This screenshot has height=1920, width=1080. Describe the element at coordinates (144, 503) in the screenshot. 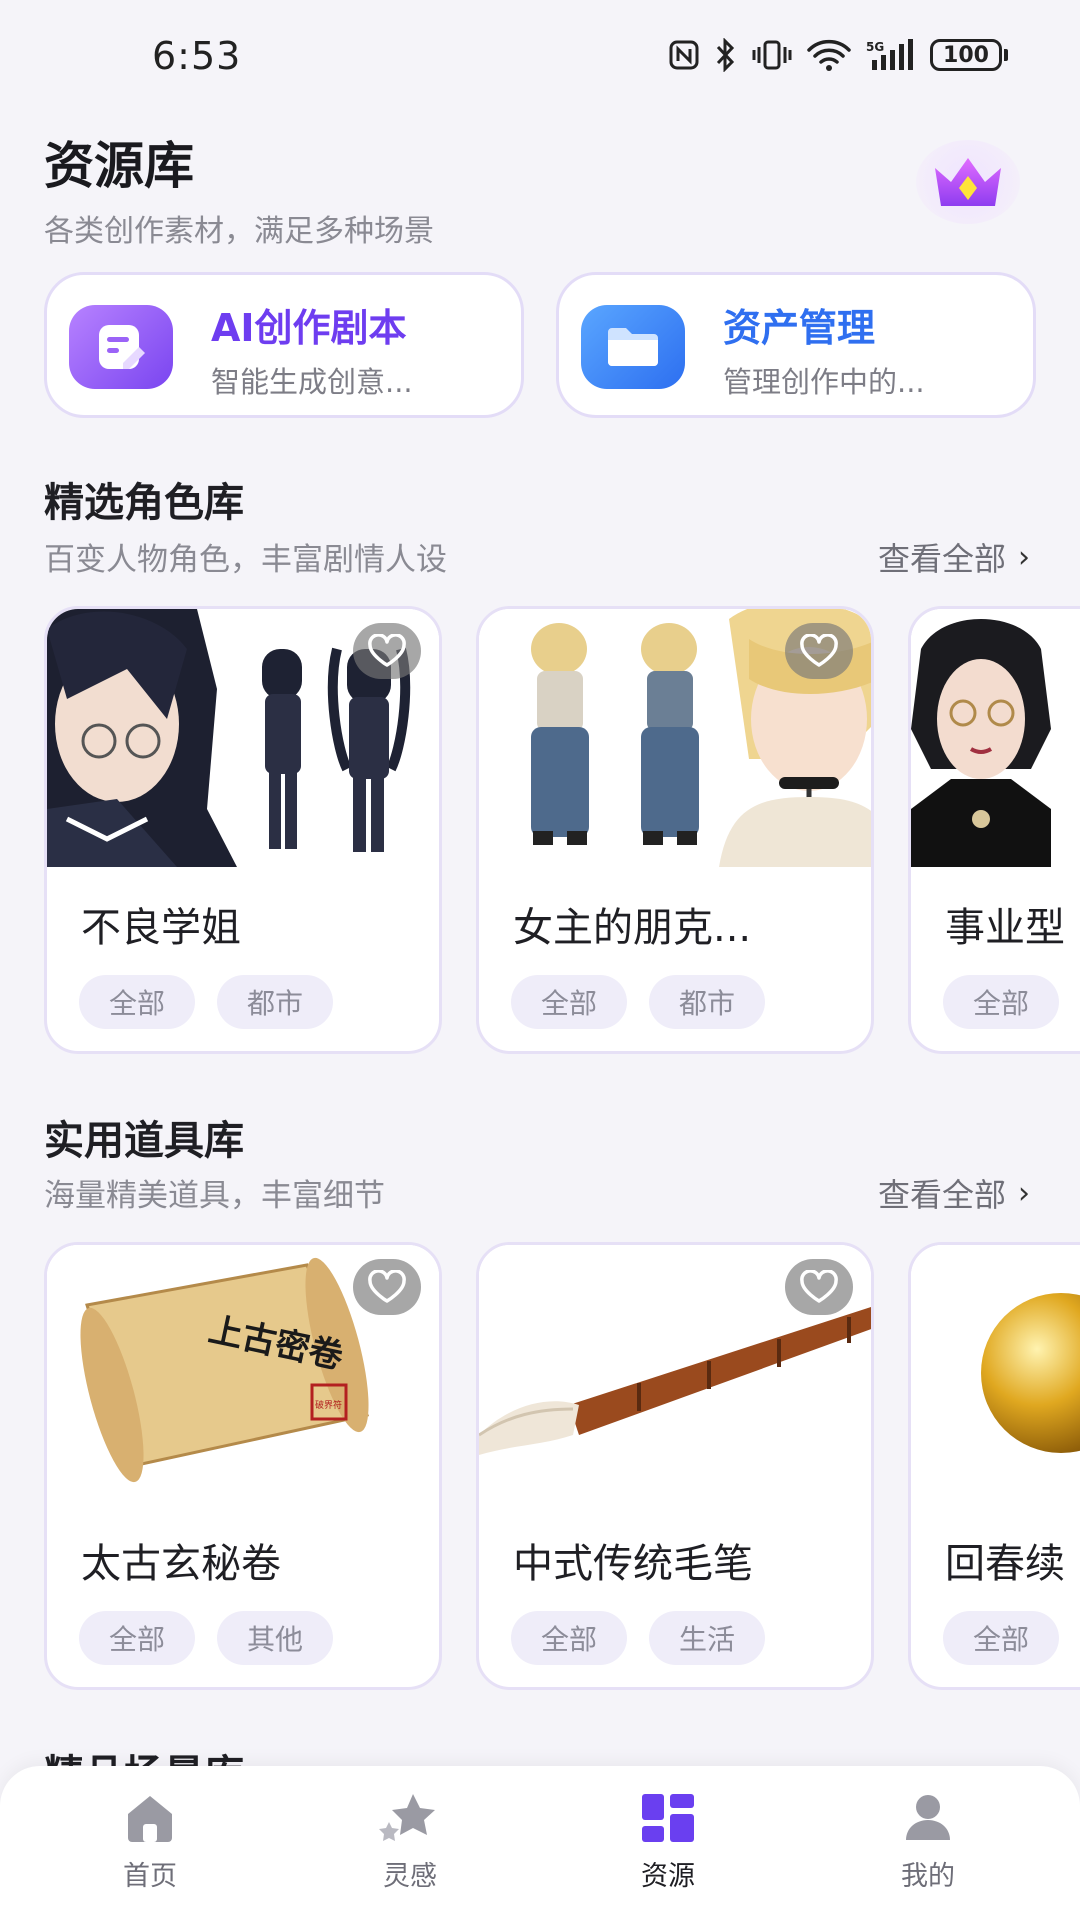

I see `characters-section-title: 精选角色库` at that location.